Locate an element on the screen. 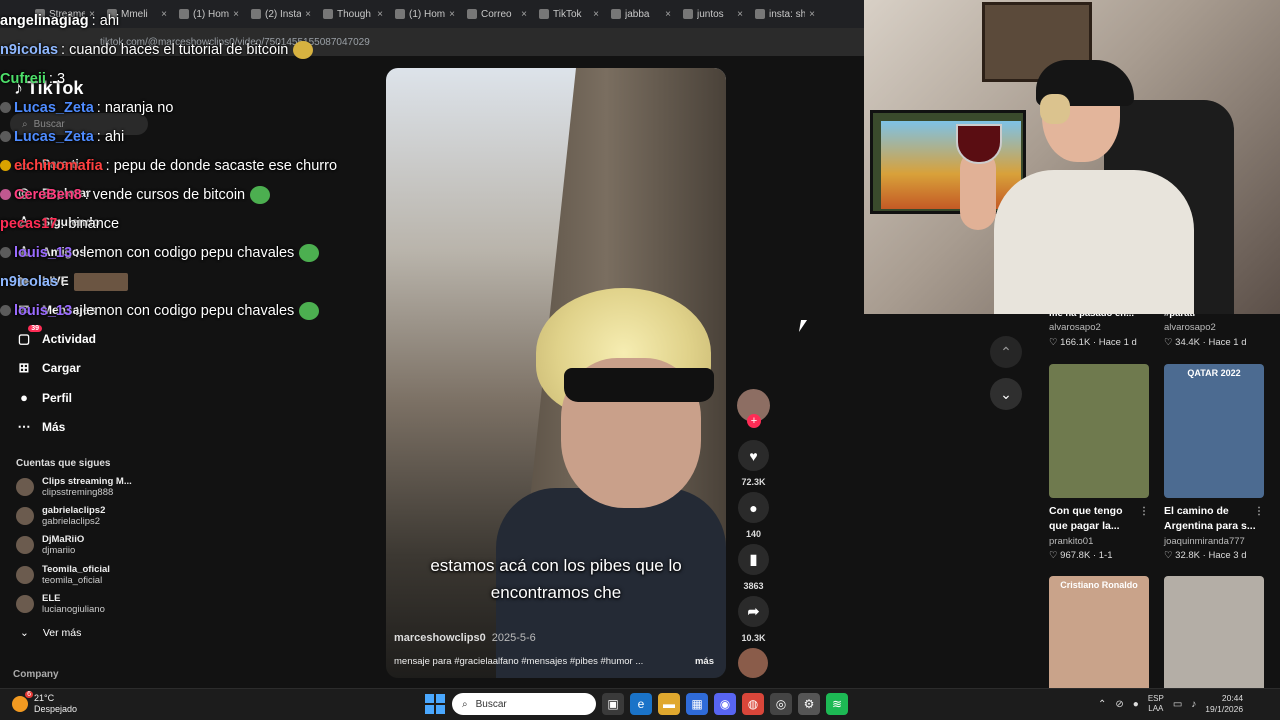  video-author: marceshowclips0 2025-5-6 is located at coordinates (465, 638).